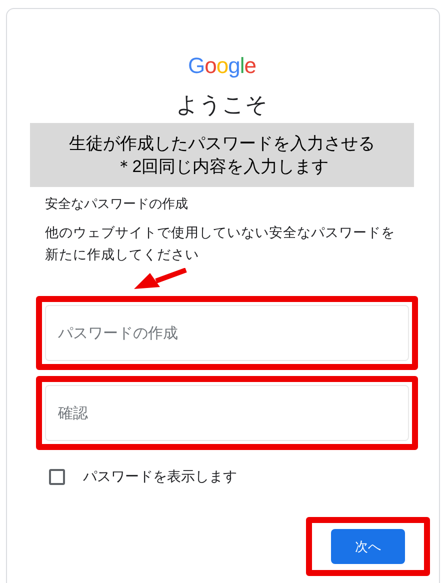 The height and width of the screenshot is (583, 444). What do you see at coordinates (227, 333) in the screenshot?
I see `password-field: パスワードの作成` at bounding box center [227, 333].